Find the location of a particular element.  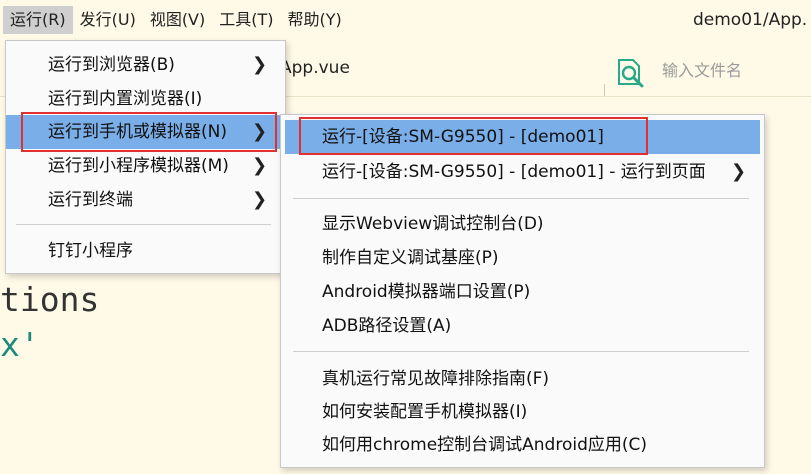

menu-item-make-custom-debug-base: 制作自定义调试基座(P) is located at coordinates (522, 258).